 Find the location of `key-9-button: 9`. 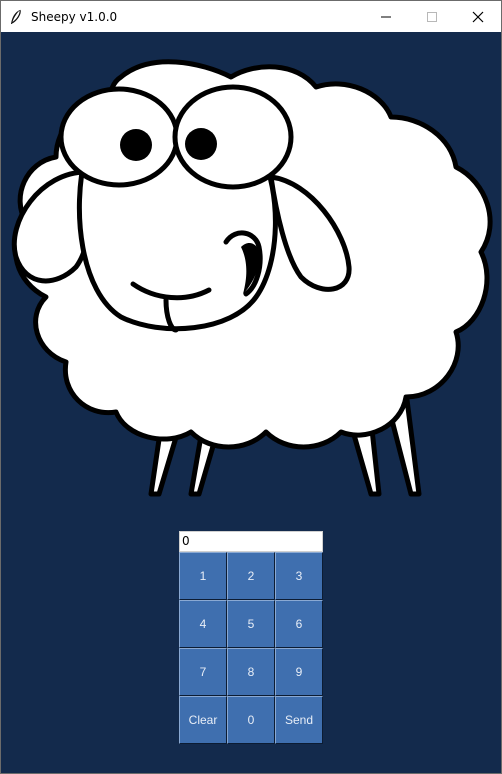

key-9-button: 9 is located at coordinates (299, 672).